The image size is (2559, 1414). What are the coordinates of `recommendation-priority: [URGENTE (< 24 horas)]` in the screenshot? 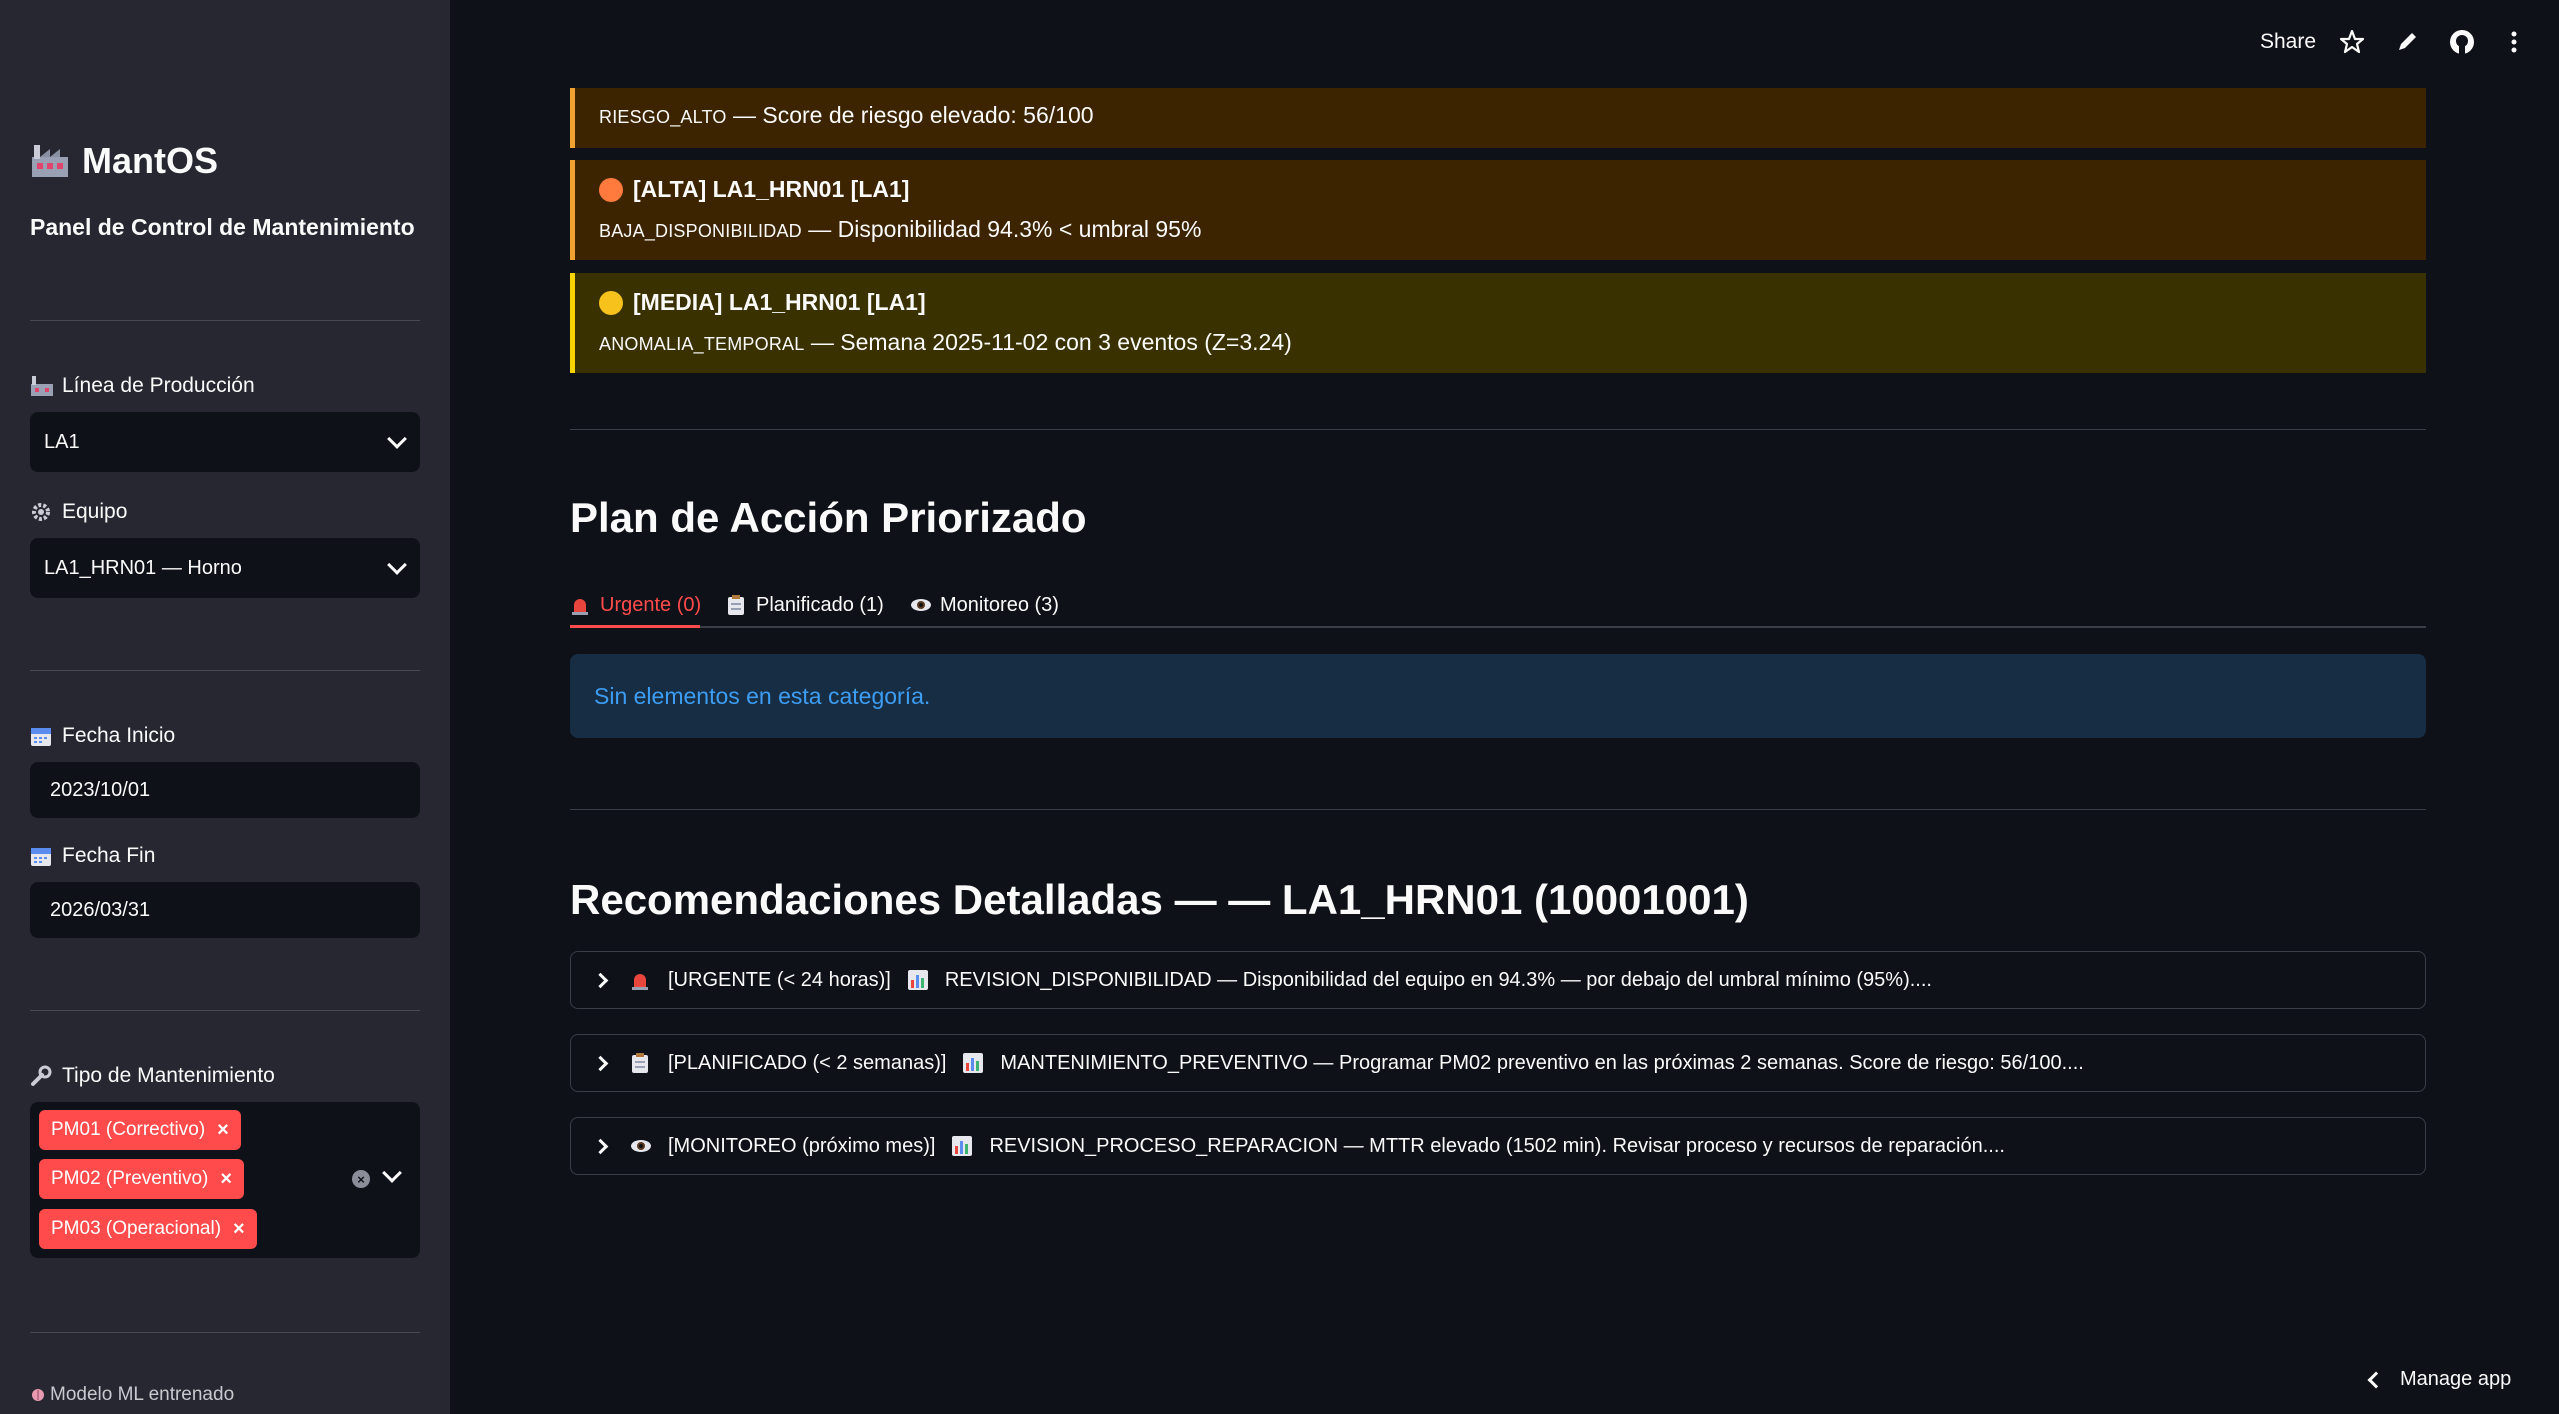 It's located at (779, 979).